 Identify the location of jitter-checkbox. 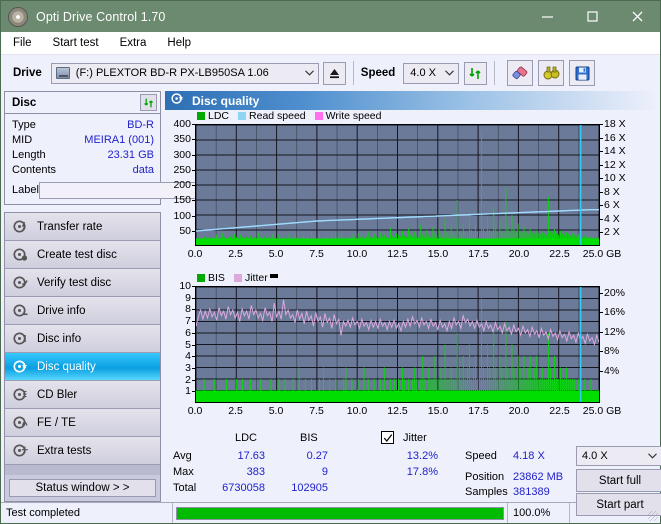
(387, 437).